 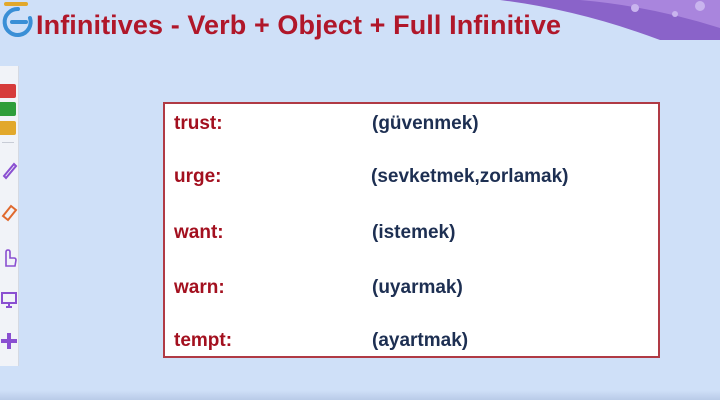 What do you see at coordinates (8, 91) in the screenshot?
I see `red-color-swatch` at bounding box center [8, 91].